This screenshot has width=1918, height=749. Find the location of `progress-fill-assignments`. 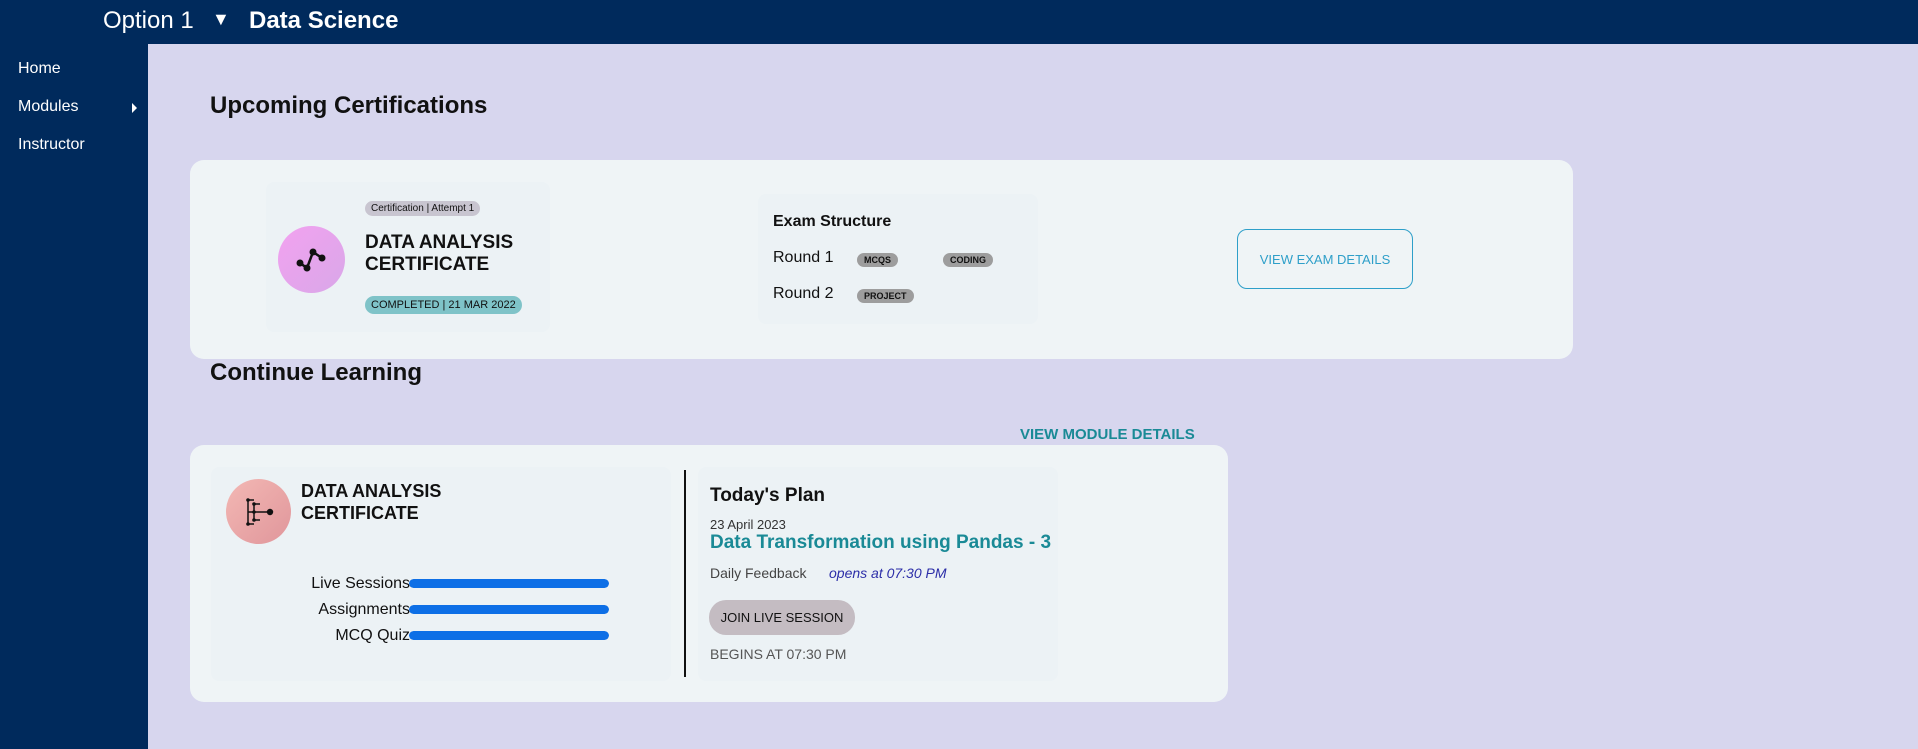

progress-fill-assignments is located at coordinates (509, 609).